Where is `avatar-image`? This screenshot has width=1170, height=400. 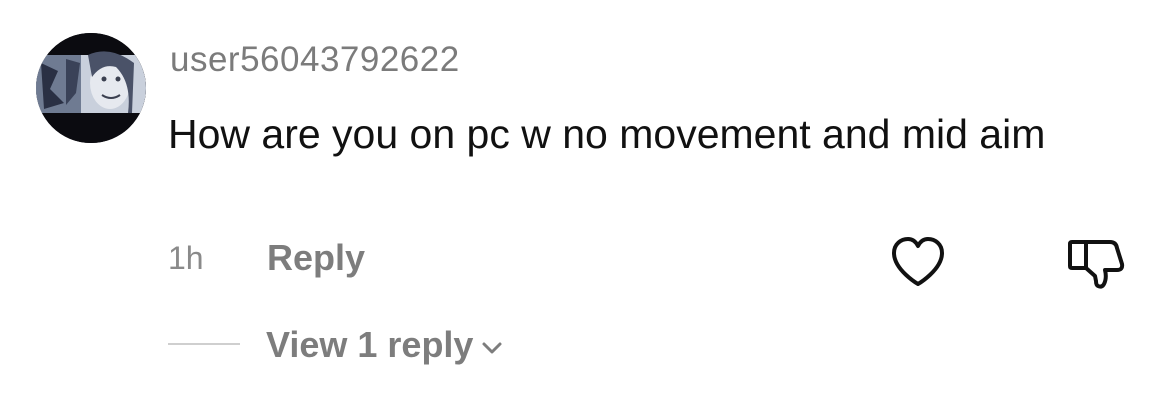 avatar-image is located at coordinates (91, 88).